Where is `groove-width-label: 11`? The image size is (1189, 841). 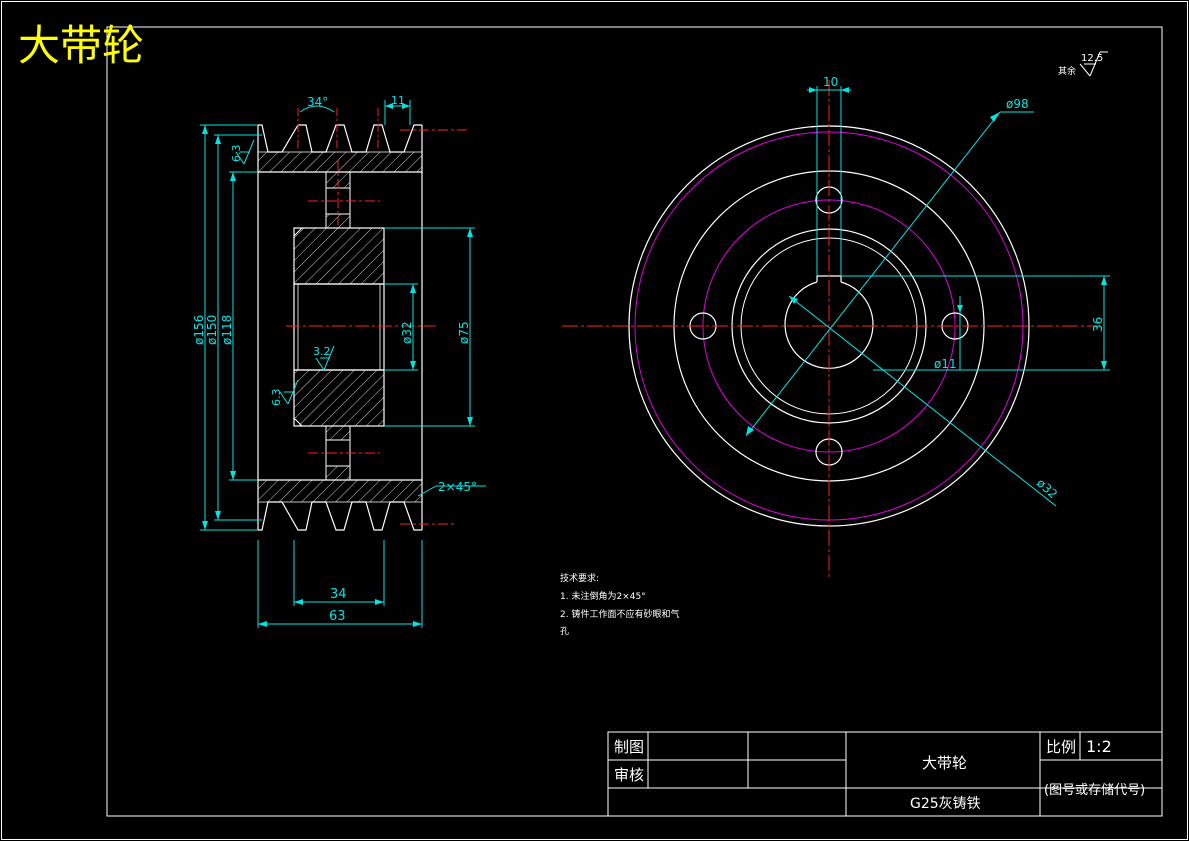
groove-width-label: 11 is located at coordinates (398, 100).